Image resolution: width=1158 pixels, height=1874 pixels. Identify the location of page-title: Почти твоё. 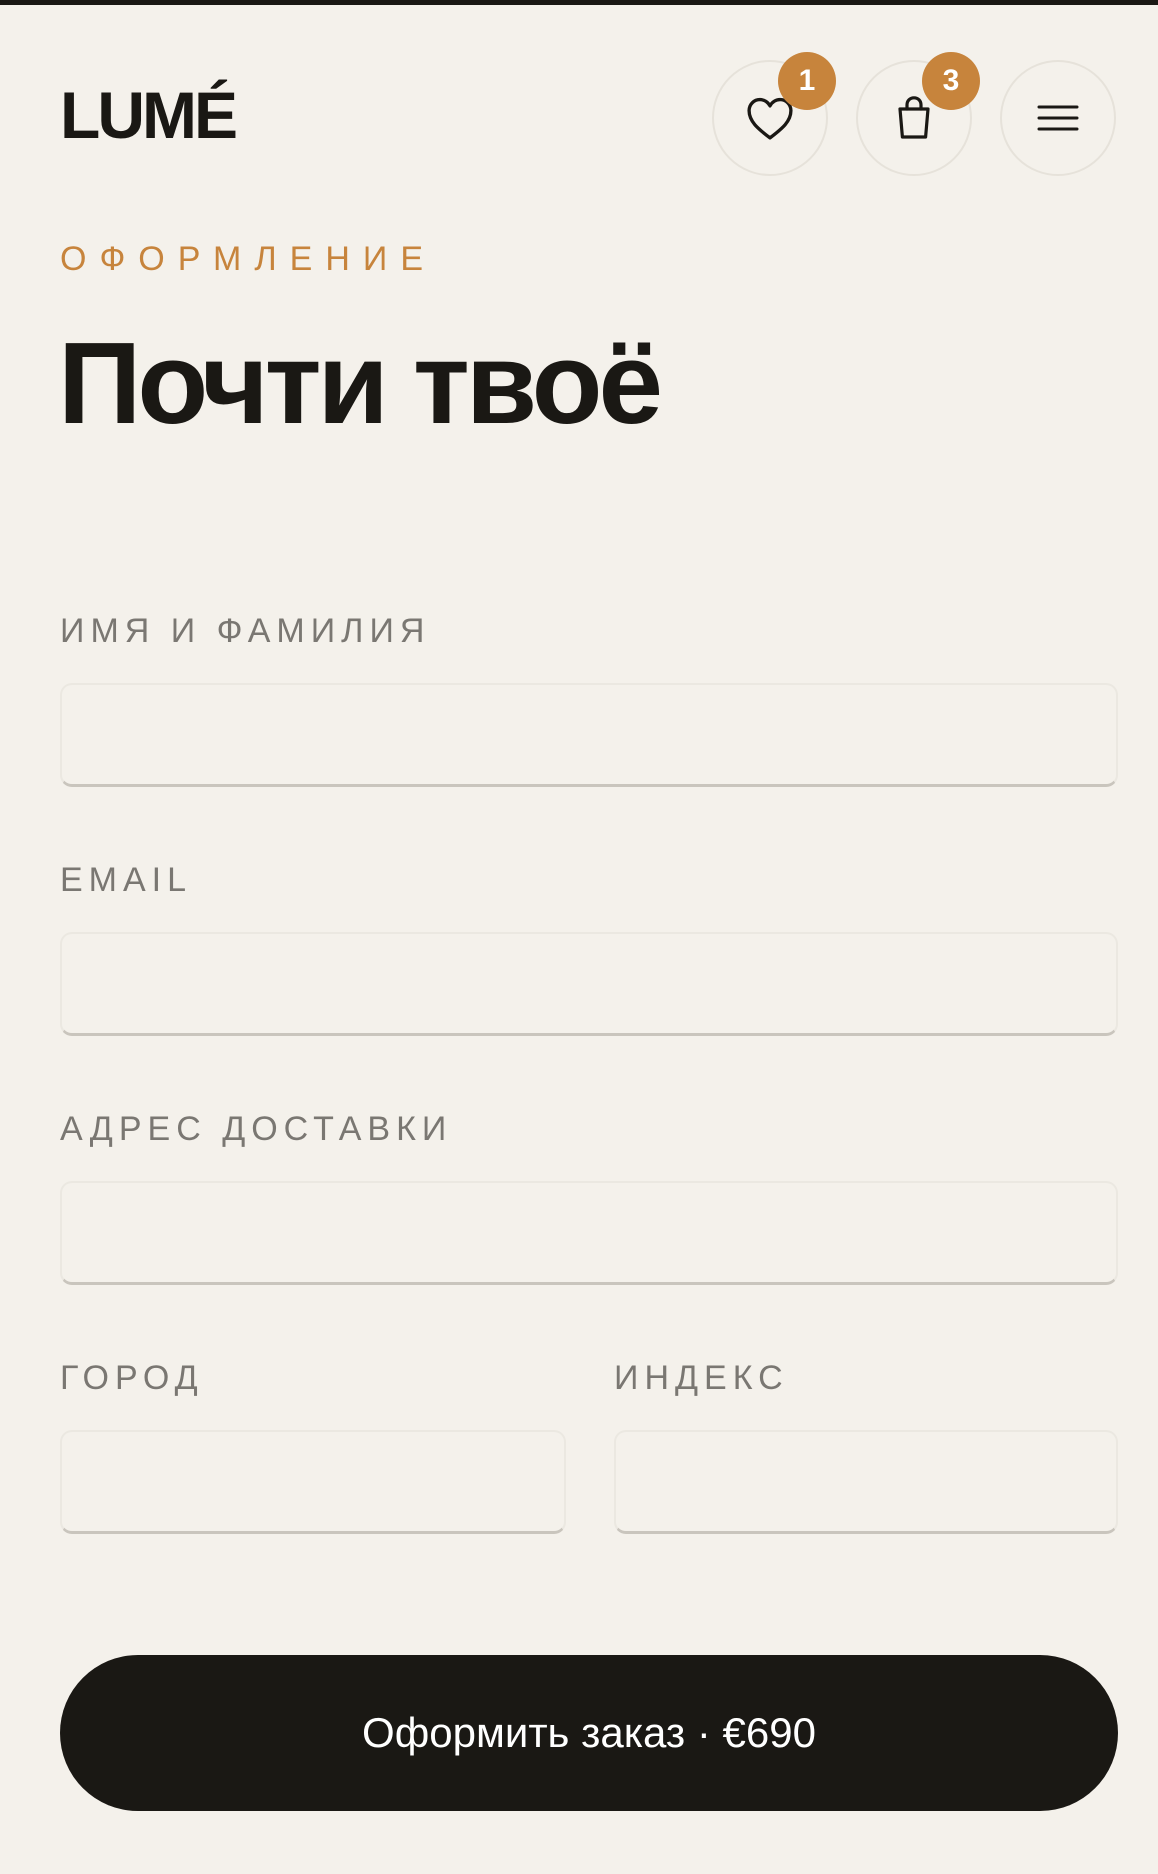
(360, 383).